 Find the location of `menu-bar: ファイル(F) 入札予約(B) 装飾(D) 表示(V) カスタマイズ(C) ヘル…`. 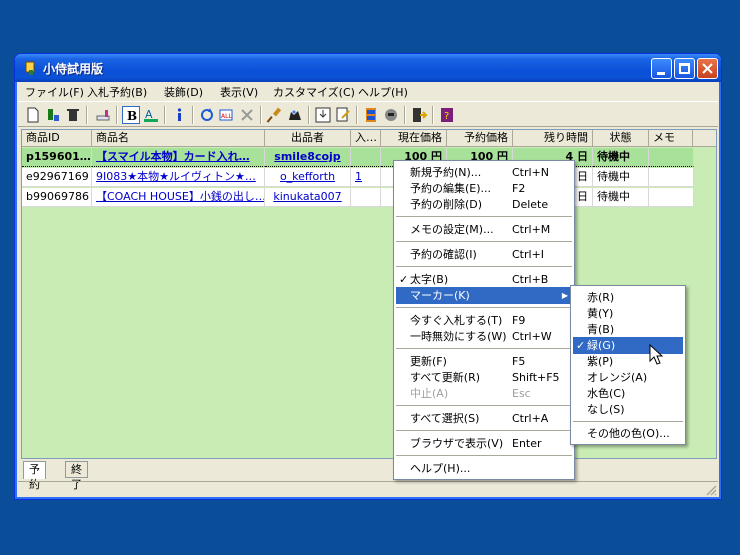

menu-bar: ファイル(F) 入札予約(B) 装飾(D) 表示(V) カスタマイズ(C) ヘル… is located at coordinates (368, 91).